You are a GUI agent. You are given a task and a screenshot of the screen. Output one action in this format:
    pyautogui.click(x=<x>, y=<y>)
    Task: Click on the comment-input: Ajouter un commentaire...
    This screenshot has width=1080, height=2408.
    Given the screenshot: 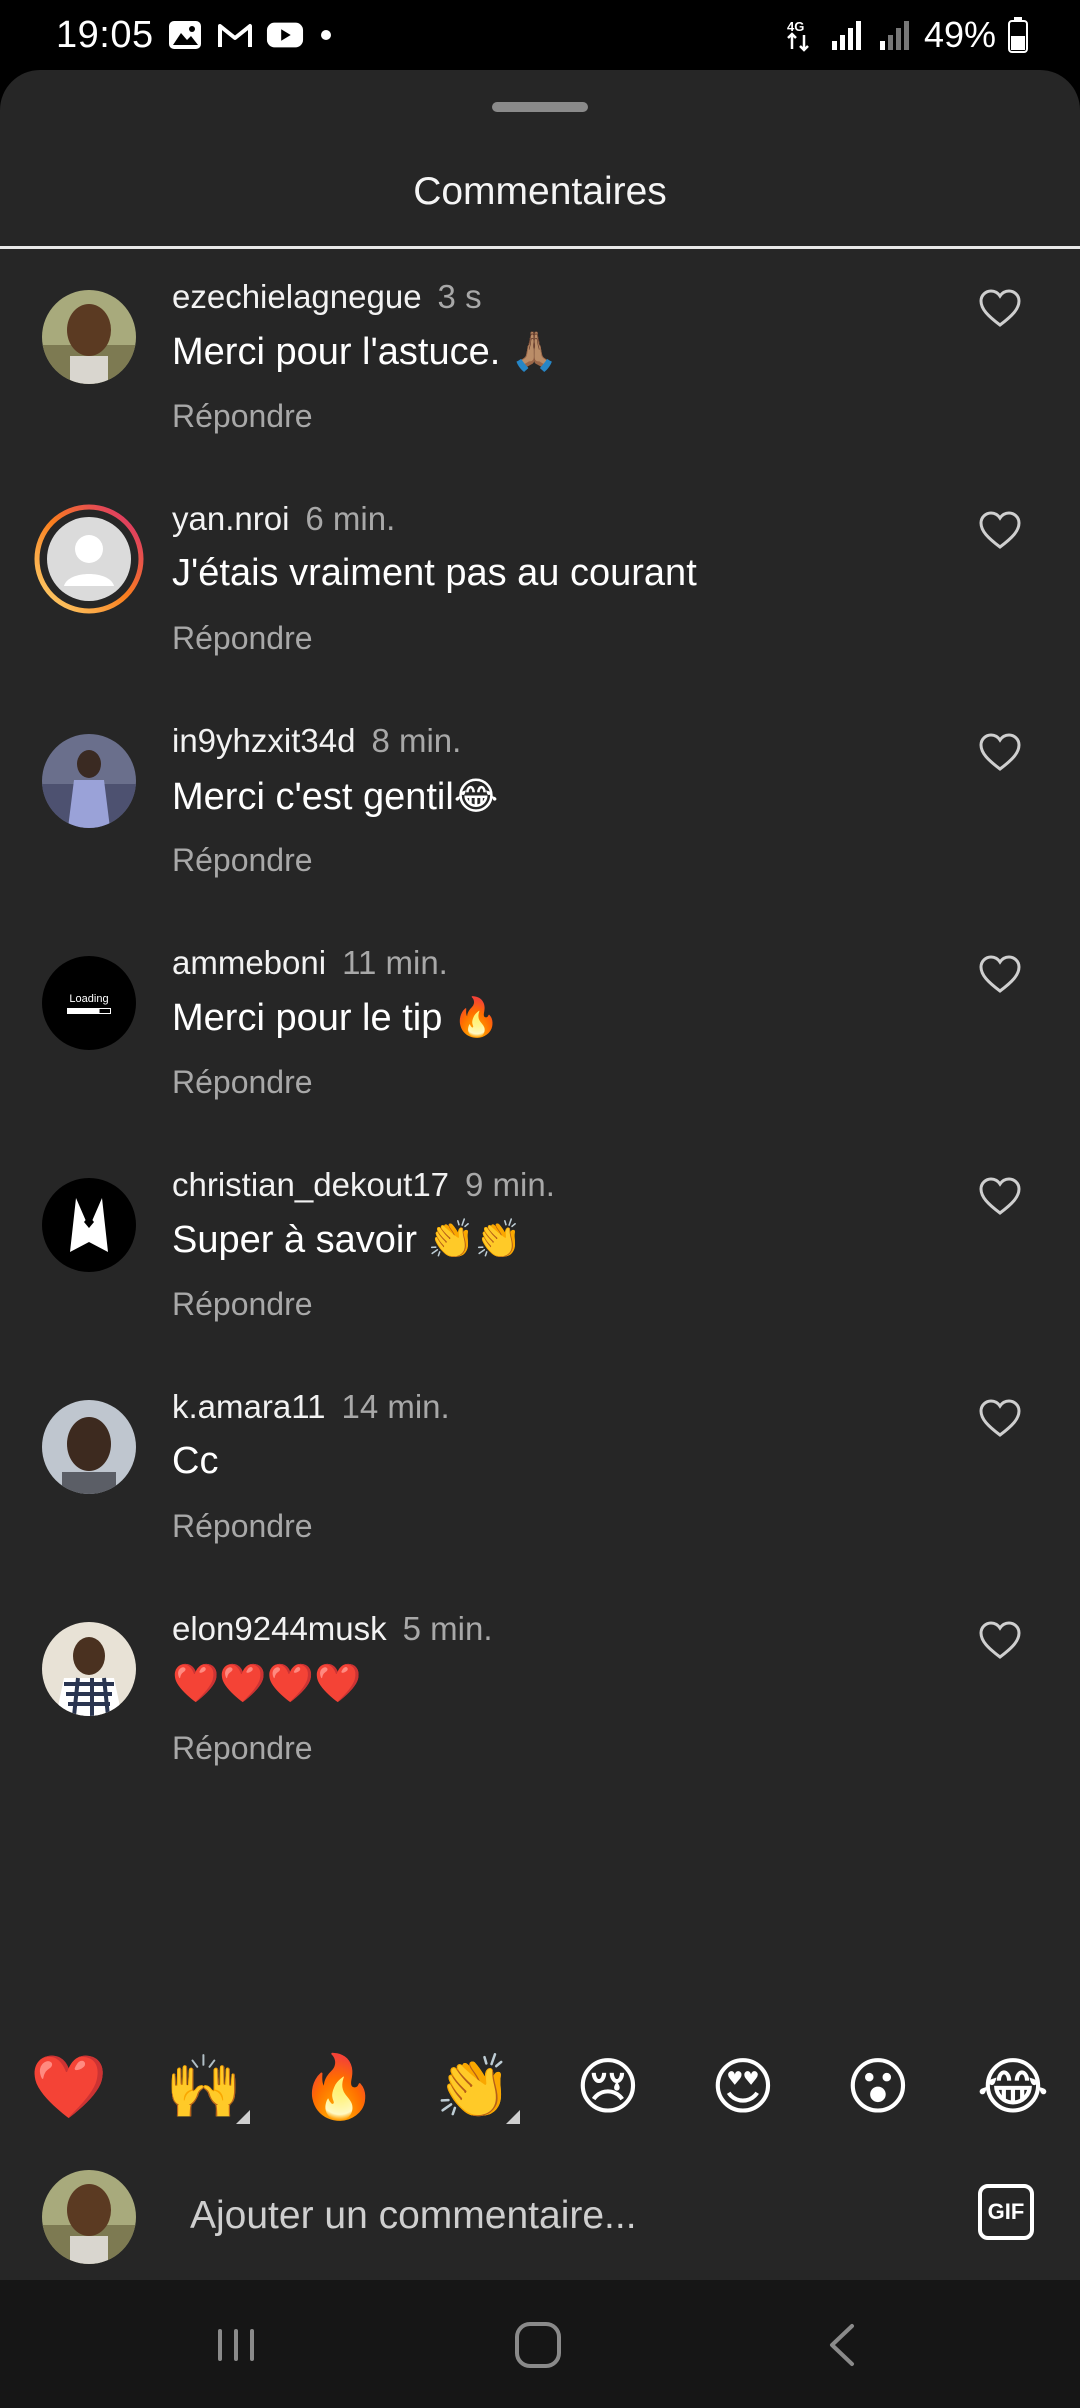 What is the action you would take?
    pyautogui.click(x=413, y=2216)
    